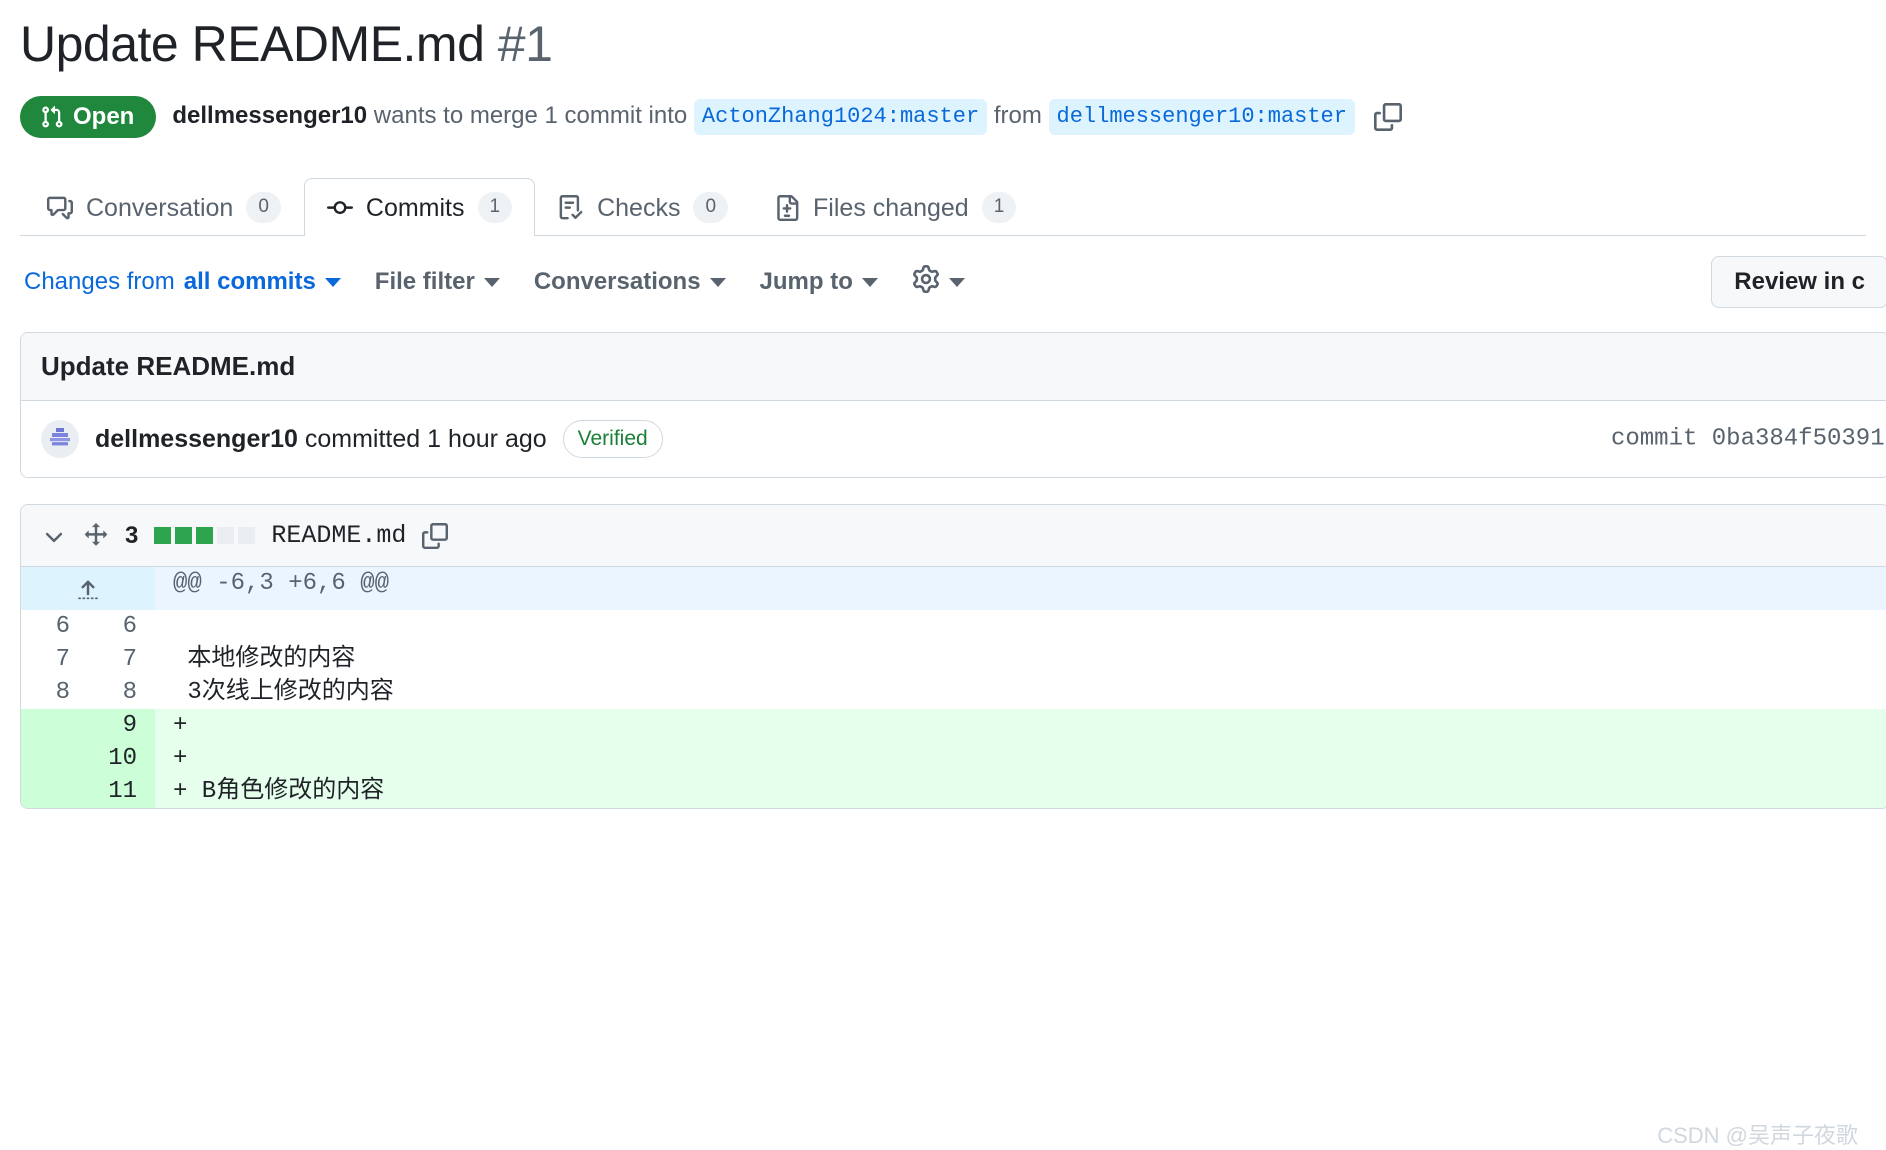 Image resolution: width=1886 pixels, height=1150 pixels. I want to click on merge-text-from: from, so click(1018, 116).